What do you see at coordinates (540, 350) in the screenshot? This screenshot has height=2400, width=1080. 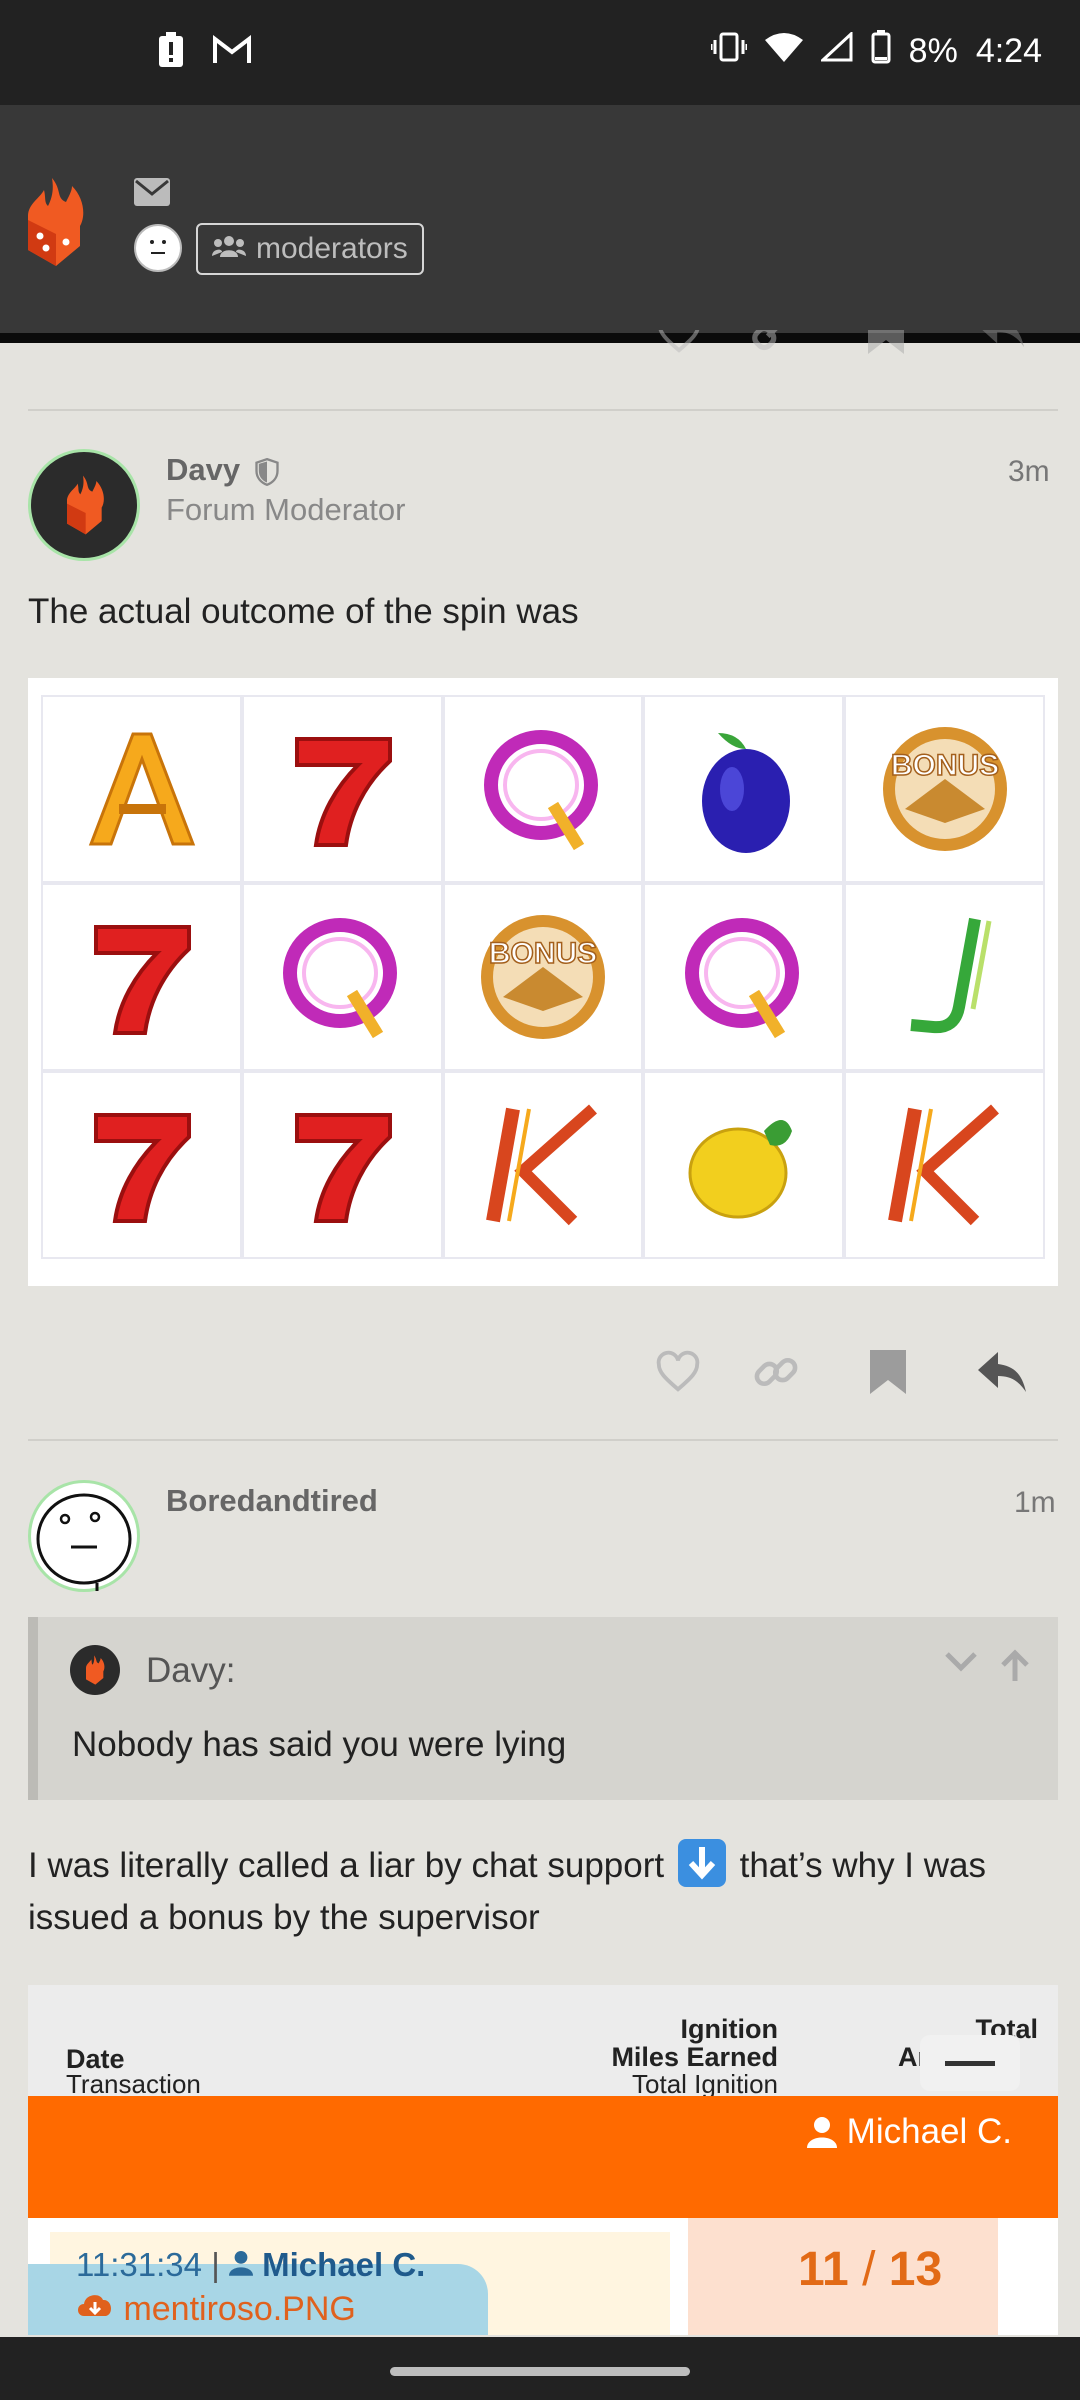 I see `previous-post-actions` at bounding box center [540, 350].